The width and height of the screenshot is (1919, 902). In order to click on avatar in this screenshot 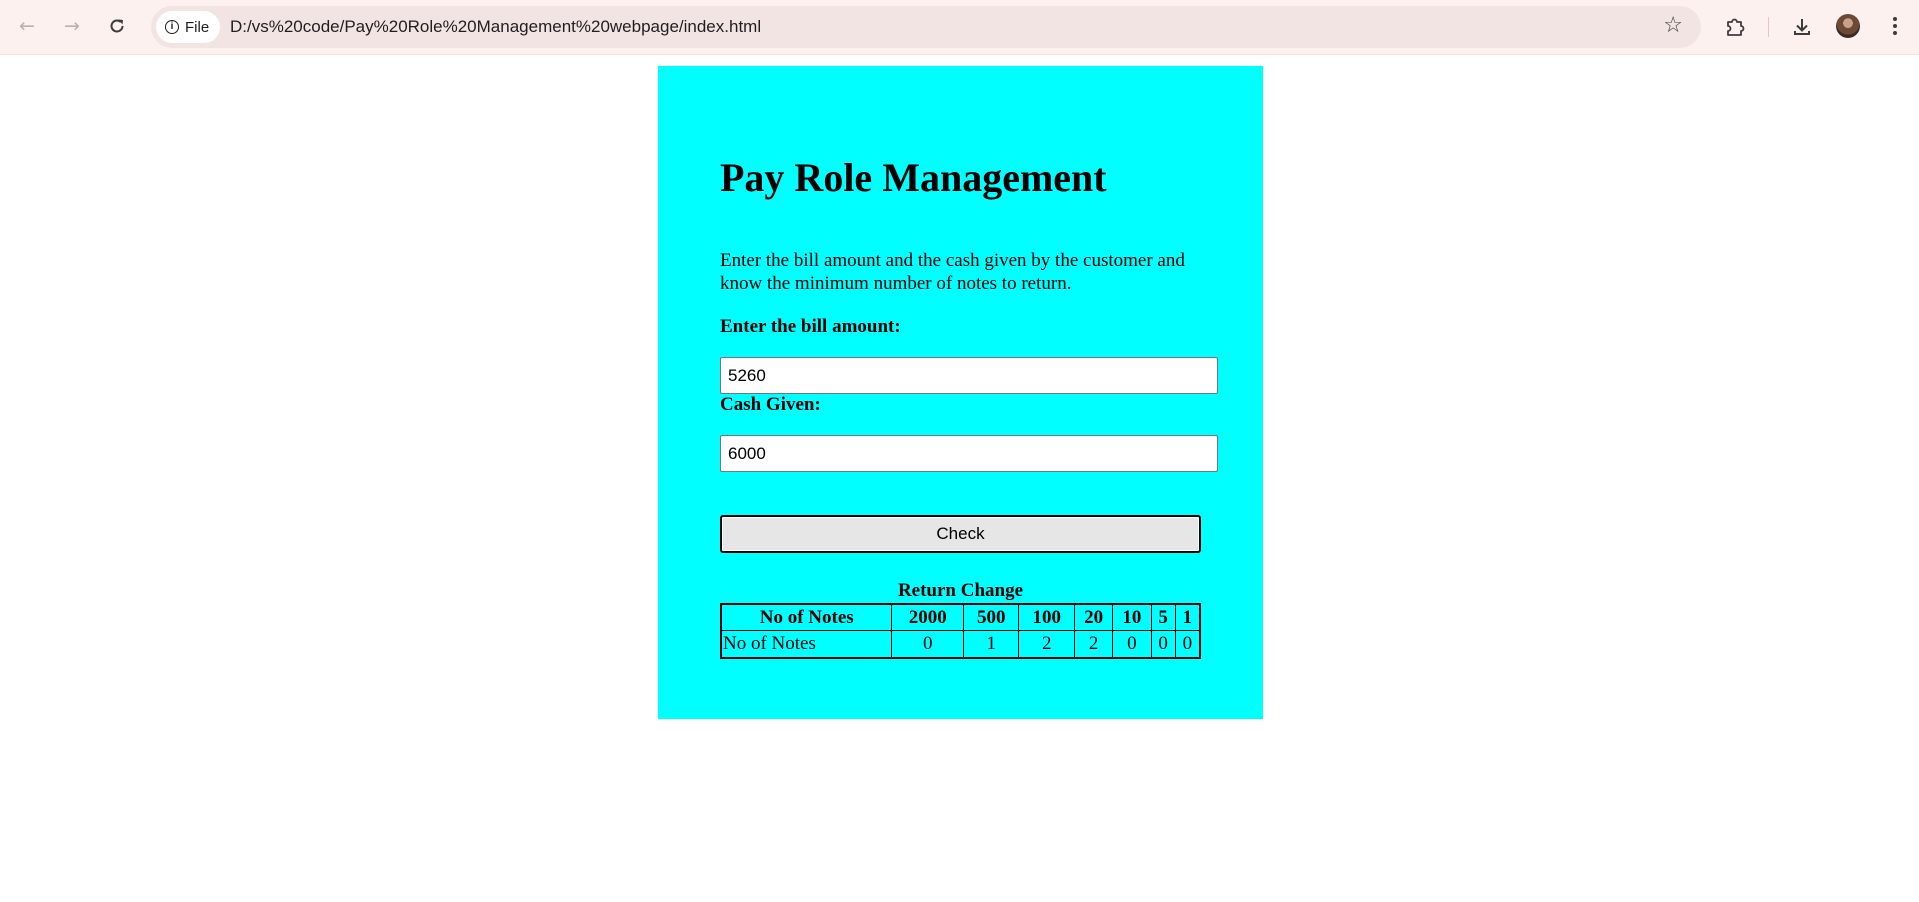, I will do `click(1848, 26)`.